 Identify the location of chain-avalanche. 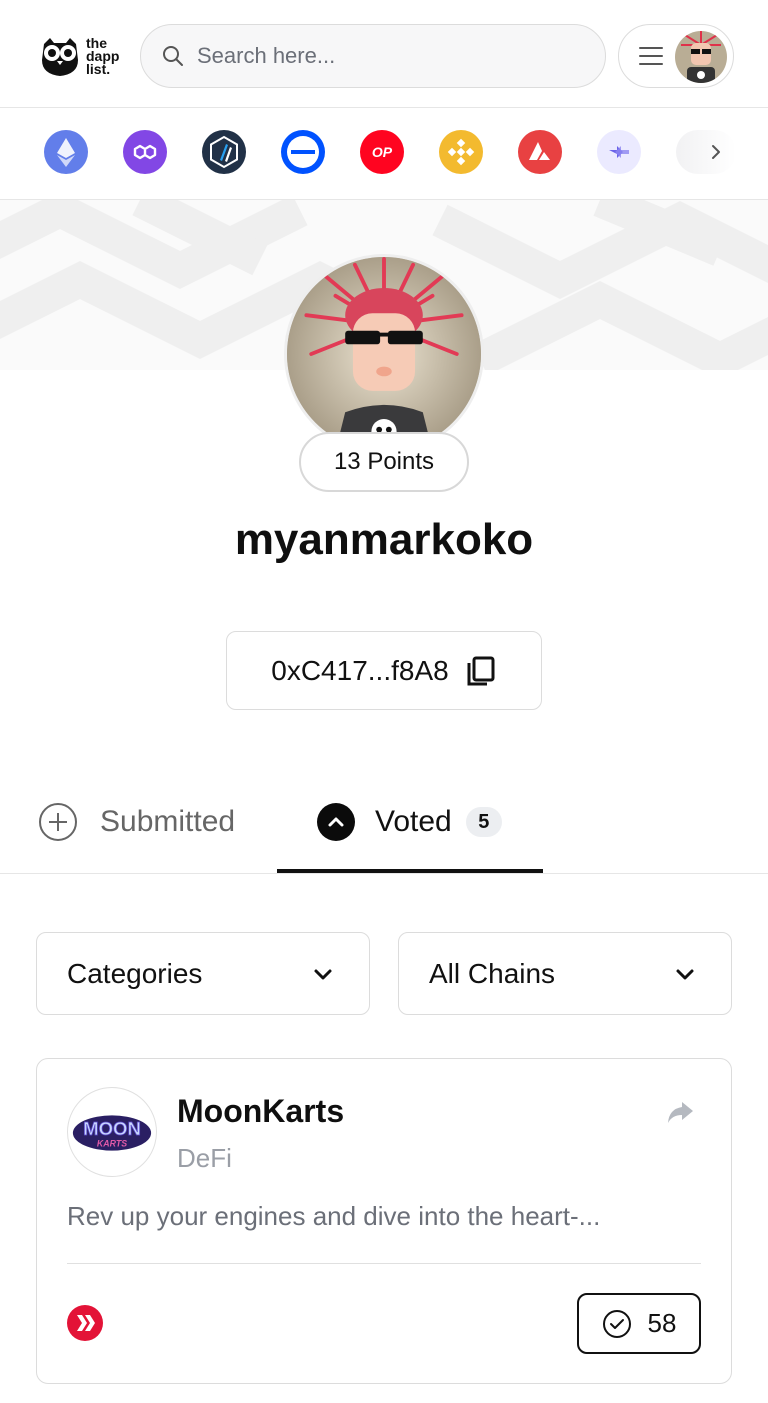
(540, 152).